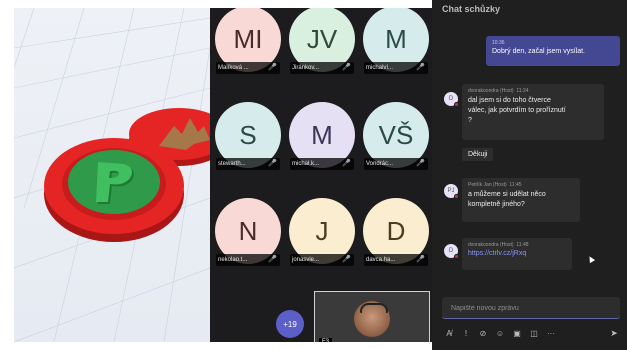 This screenshot has height=350, width=627. What do you see at coordinates (522, 245) in the screenshot?
I see `message-time: 11:48` at bounding box center [522, 245].